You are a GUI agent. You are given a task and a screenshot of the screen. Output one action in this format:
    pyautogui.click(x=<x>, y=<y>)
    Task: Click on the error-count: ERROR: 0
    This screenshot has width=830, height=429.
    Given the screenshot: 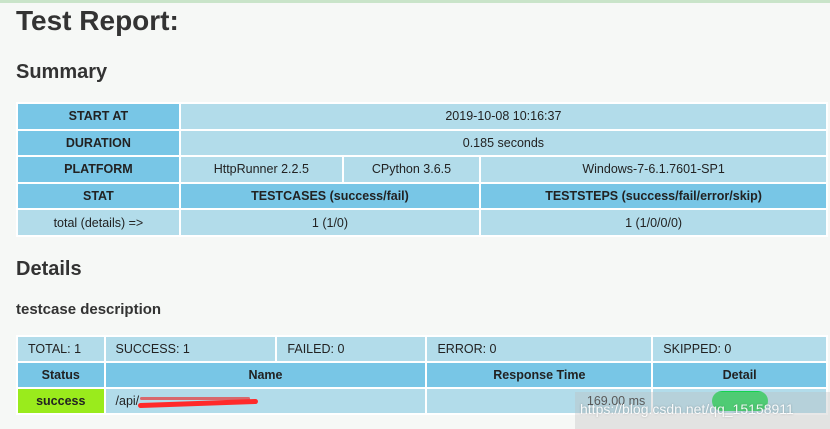 What is the action you would take?
    pyautogui.click(x=539, y=349)
    